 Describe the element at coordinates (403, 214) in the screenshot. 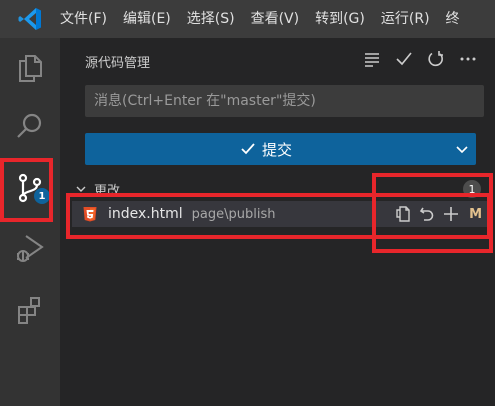

I see `open-file-icon` at that location.